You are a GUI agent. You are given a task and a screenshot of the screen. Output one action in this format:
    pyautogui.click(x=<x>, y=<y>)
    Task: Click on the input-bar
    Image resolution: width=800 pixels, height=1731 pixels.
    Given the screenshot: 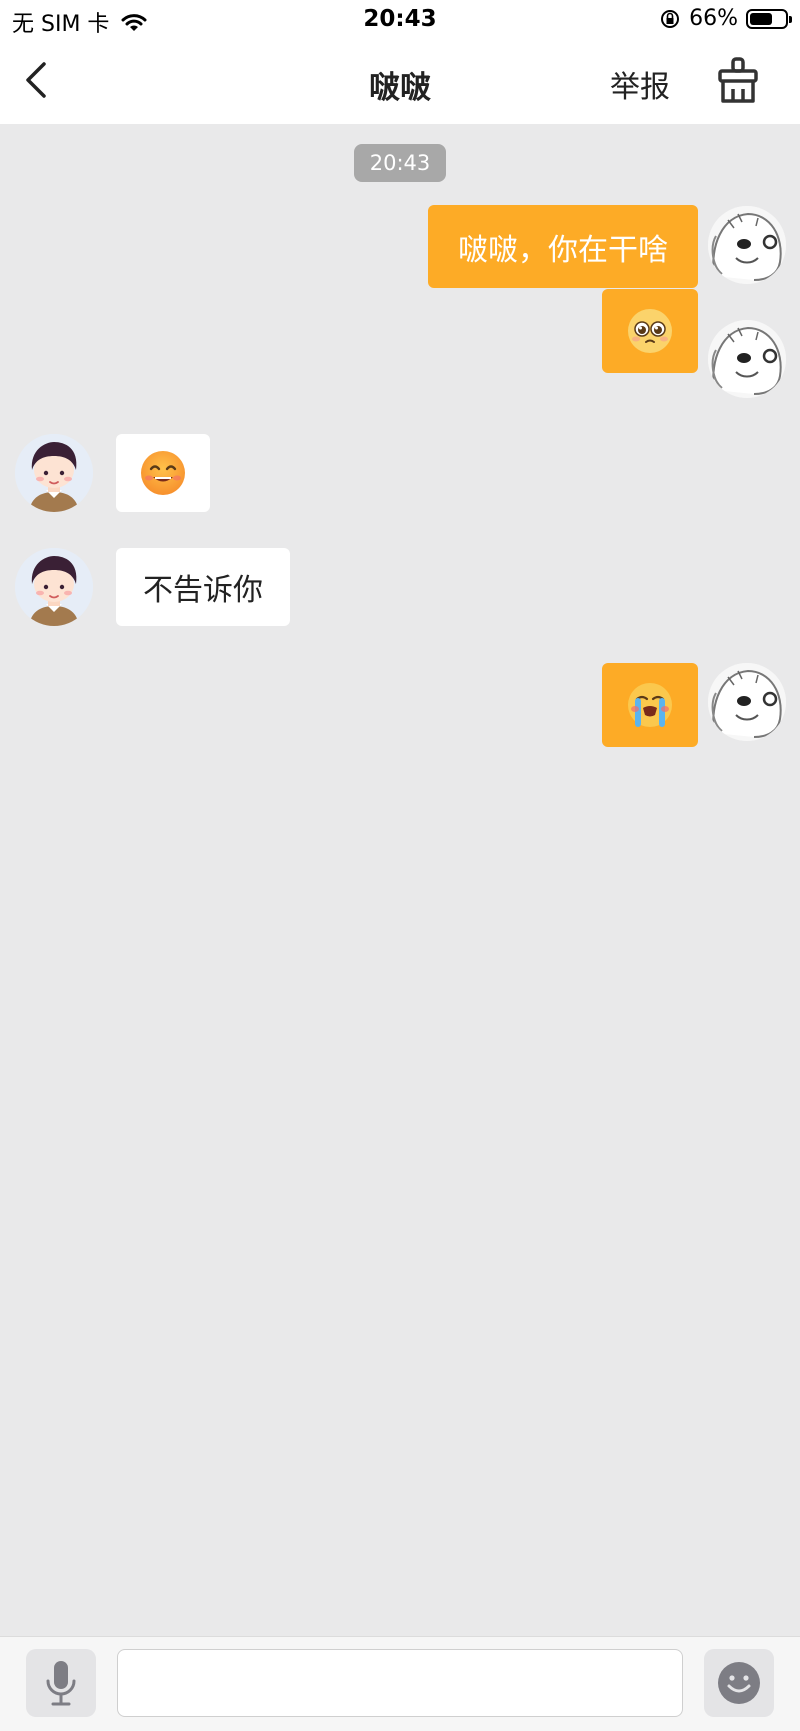 What is the action you would take?
    pyautogui.click(x=400, y=1683)
    